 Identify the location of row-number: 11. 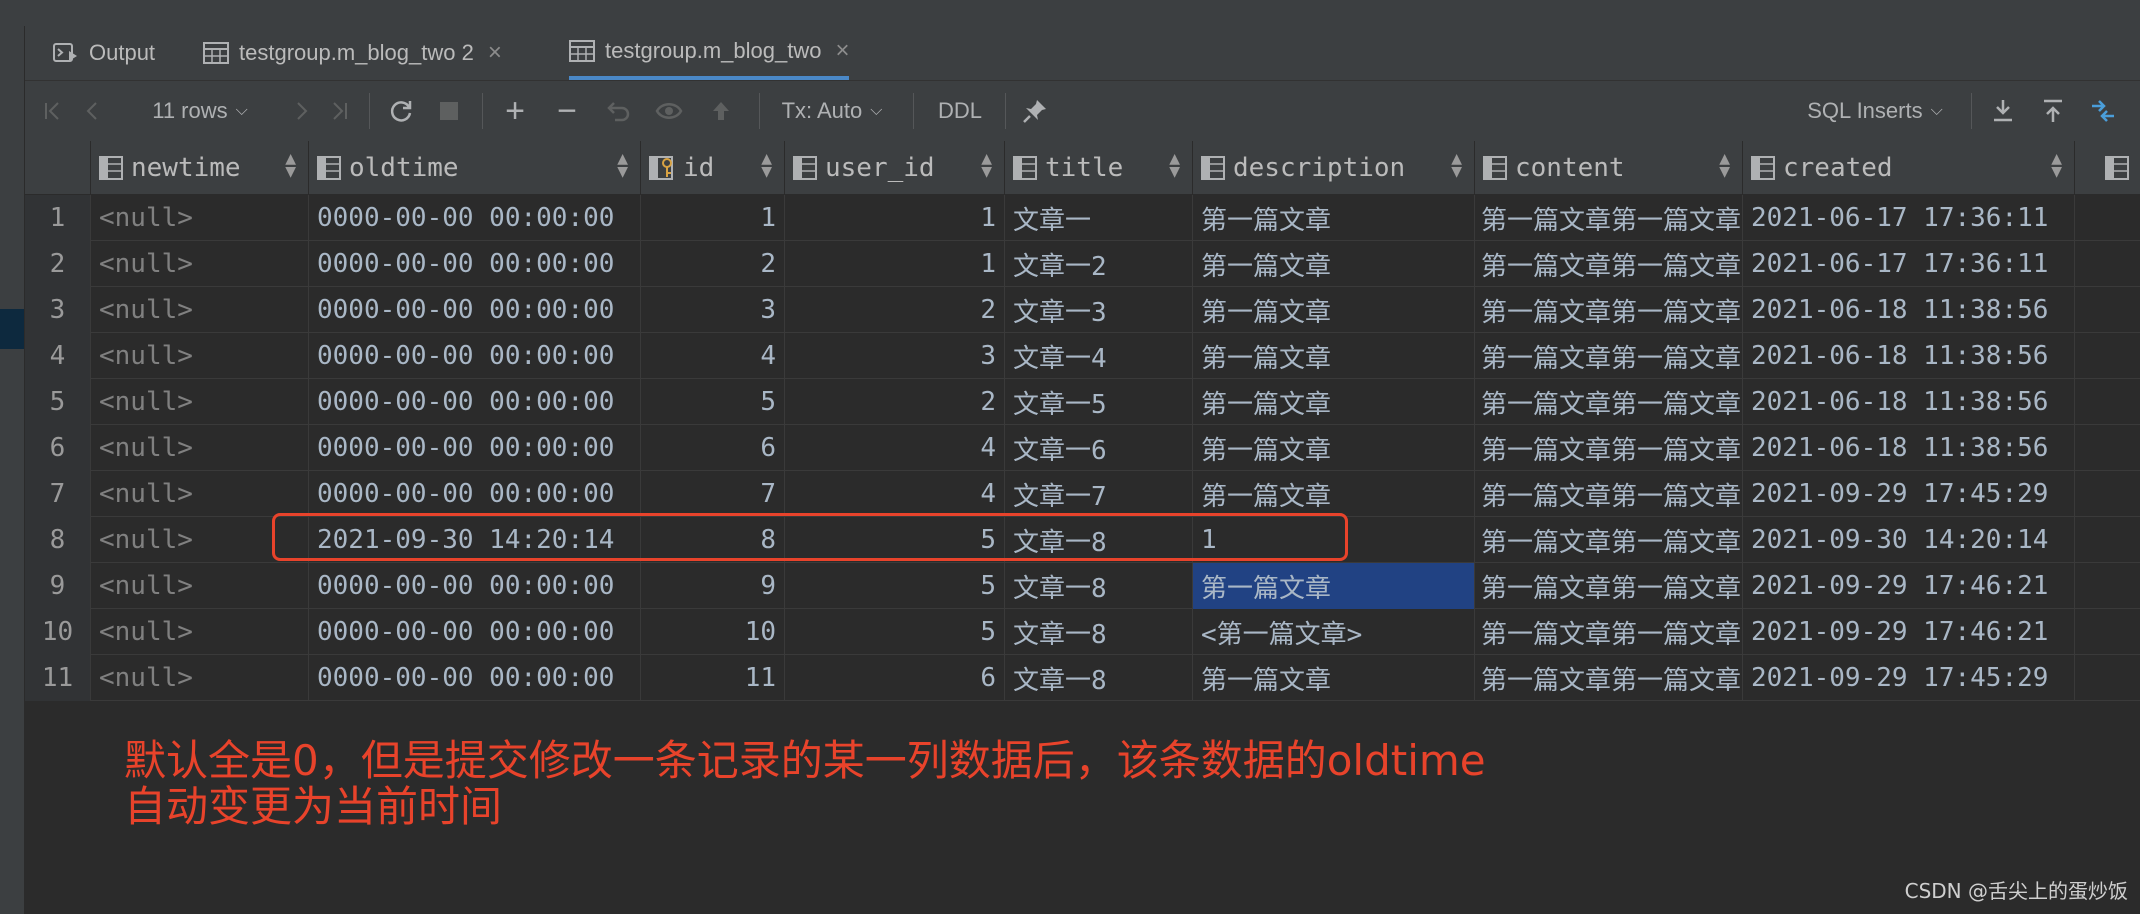
(58, 678).